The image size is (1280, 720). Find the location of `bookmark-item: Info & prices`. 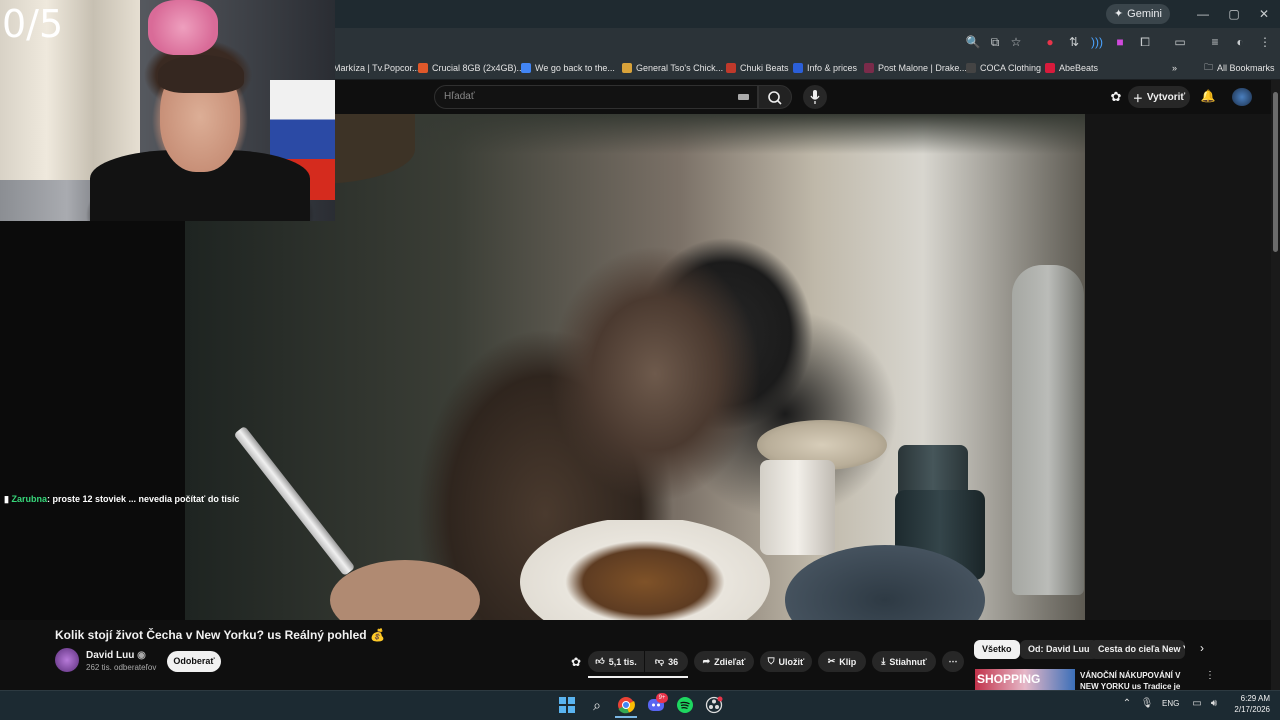

bookmark-item: Info & prices is located at coordinates (825, 68).